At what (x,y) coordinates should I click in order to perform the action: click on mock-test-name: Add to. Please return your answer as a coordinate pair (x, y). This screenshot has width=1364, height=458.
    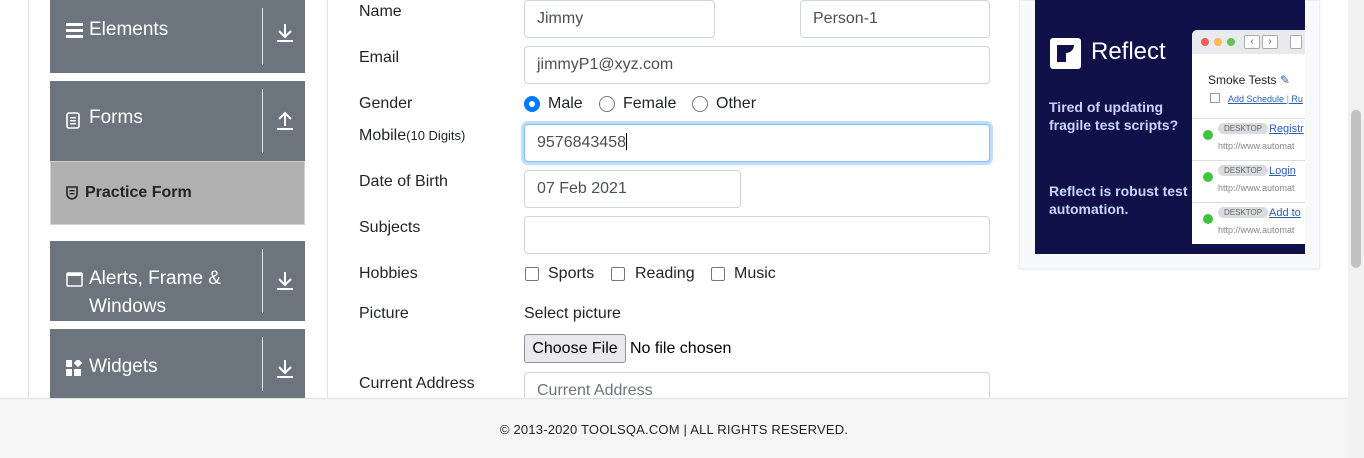
    Looking at the image, I should click on (1285, 213).